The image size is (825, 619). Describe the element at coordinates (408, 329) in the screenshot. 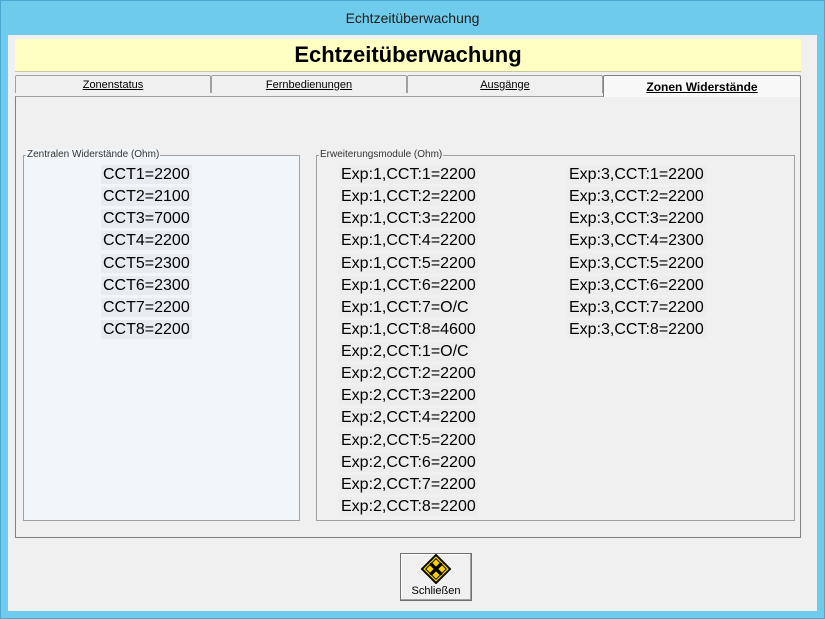

I see `expansion-cct-value: Exp:1,CCT:8=4600` at that location.